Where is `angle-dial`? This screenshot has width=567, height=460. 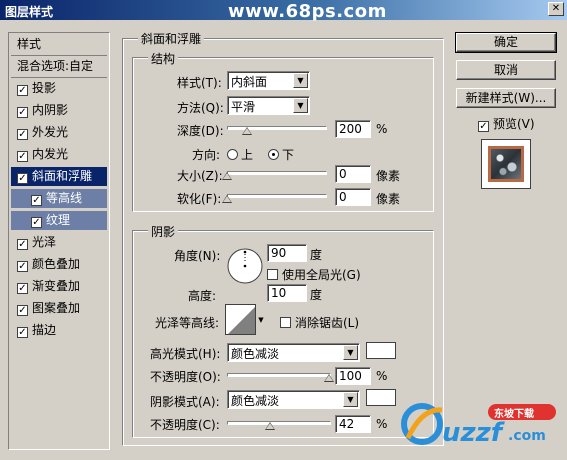
angle-dial is located at coordinates (245, 266).